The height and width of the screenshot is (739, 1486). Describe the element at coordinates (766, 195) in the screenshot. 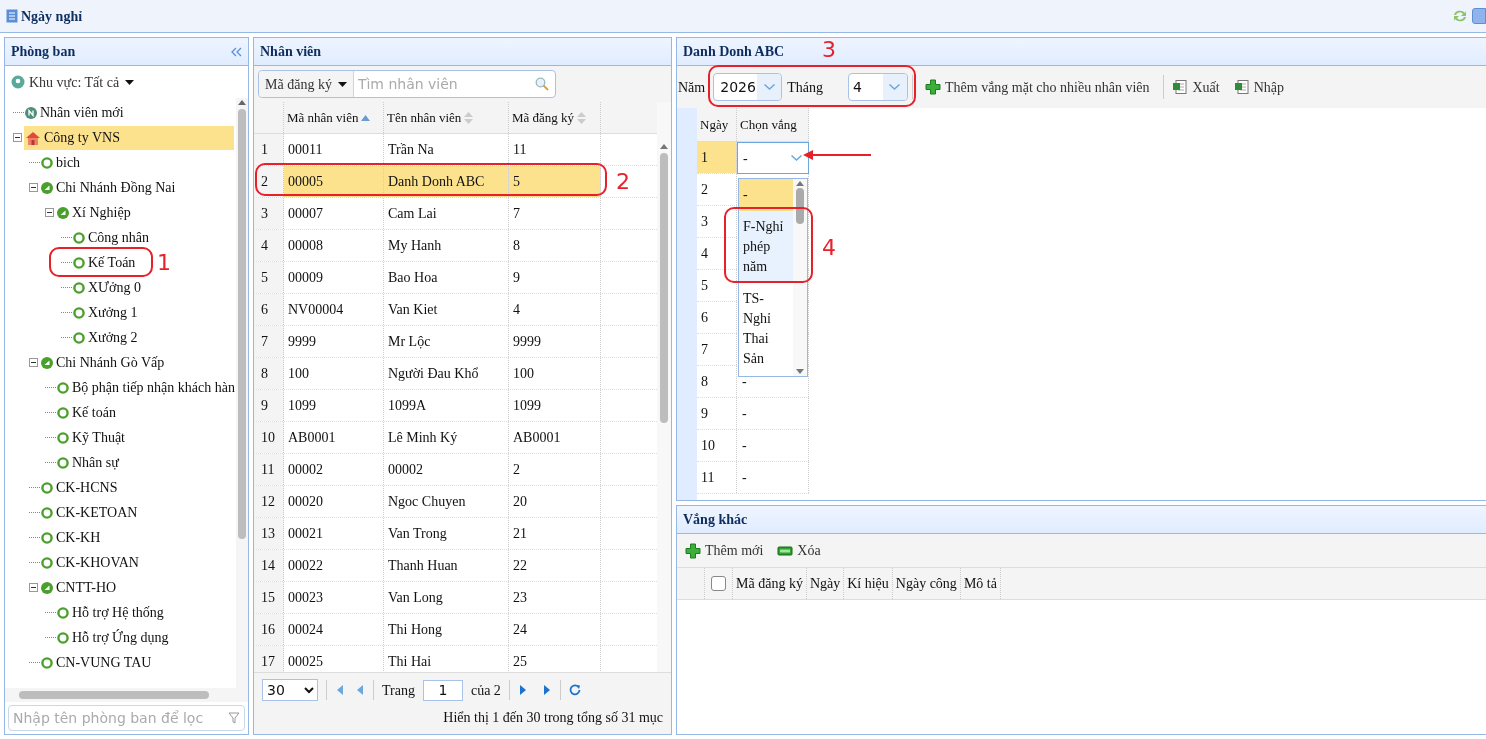

I see `dropdown-option: -` at that location.